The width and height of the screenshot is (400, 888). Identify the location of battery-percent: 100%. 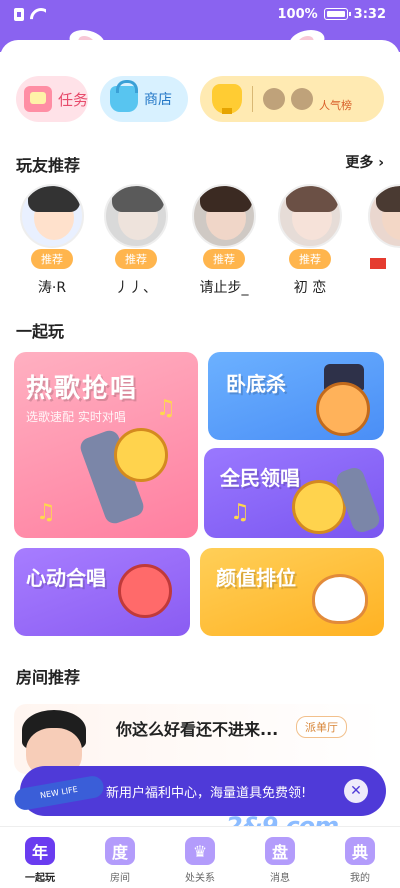
(297, 14).